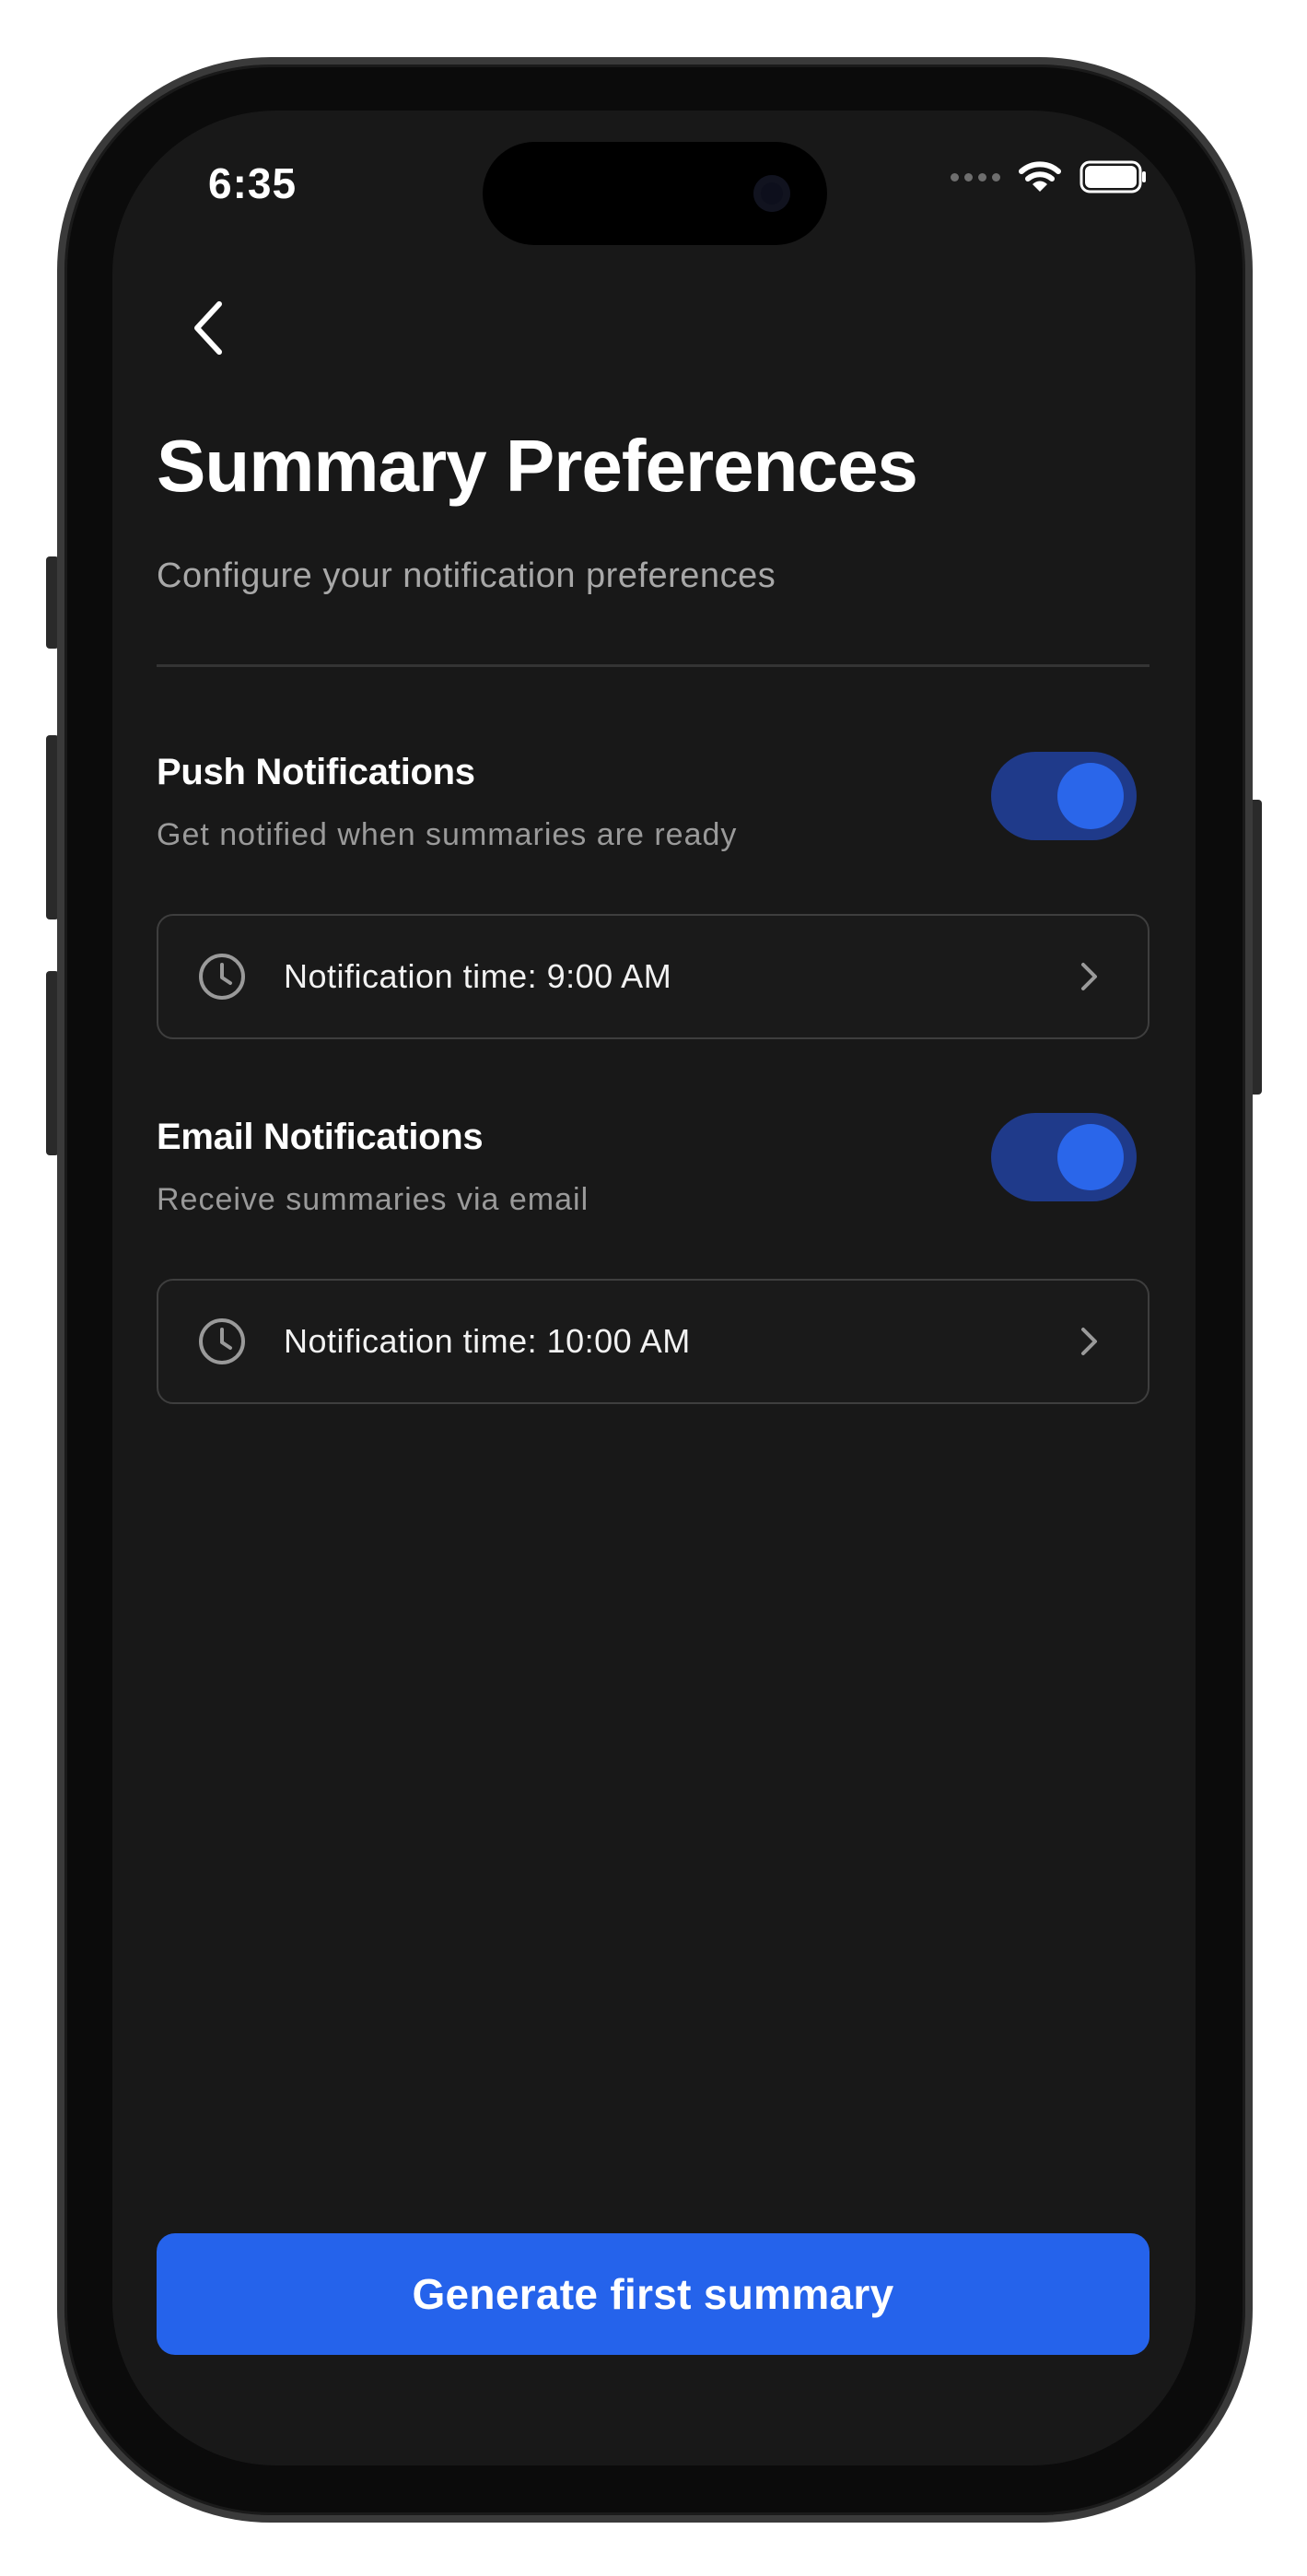  Describe the element at coordinates (1113, 176) in the screenshot. I see `battery-icon` at that location.